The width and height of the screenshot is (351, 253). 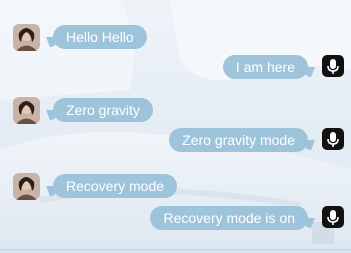 What do you see at coordinates (115, 186) in the screenshot?
I see `chat-bubble-received: Recovery mode` at bounding box center [115, 186].